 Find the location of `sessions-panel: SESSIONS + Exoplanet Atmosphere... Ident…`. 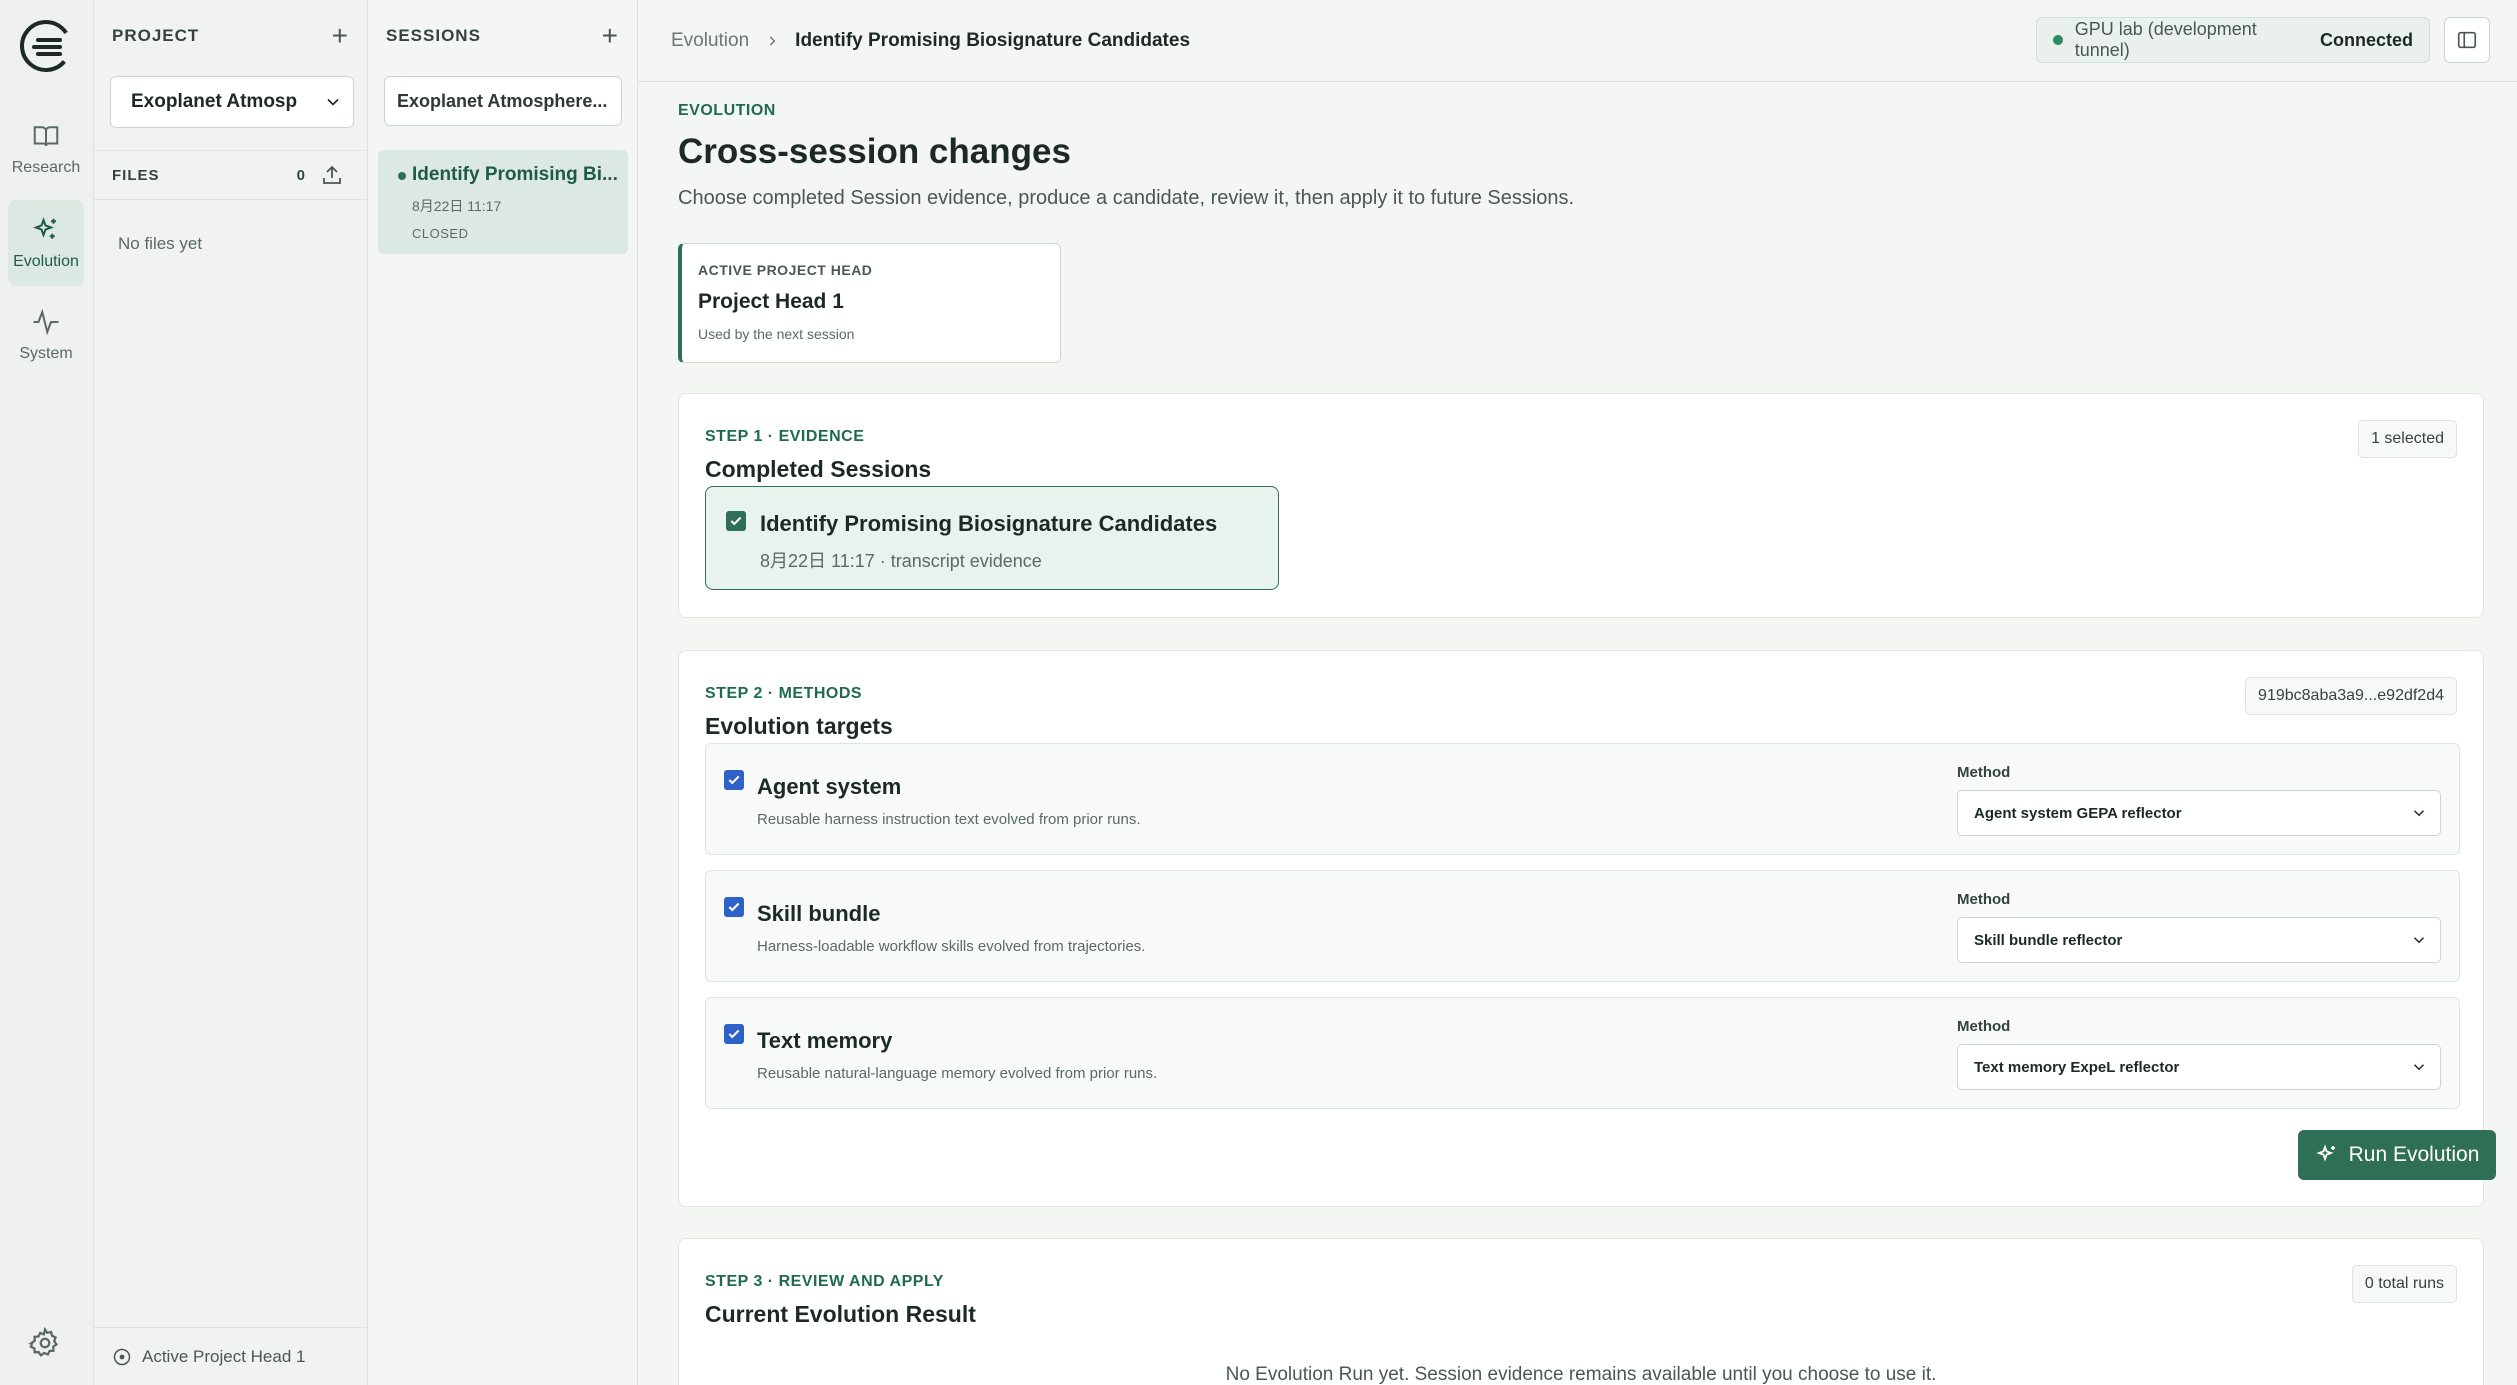

sessions-panel: SESSIONS + Exoplanet Atmosphere... Ident… is located at coordinates (503, 692).